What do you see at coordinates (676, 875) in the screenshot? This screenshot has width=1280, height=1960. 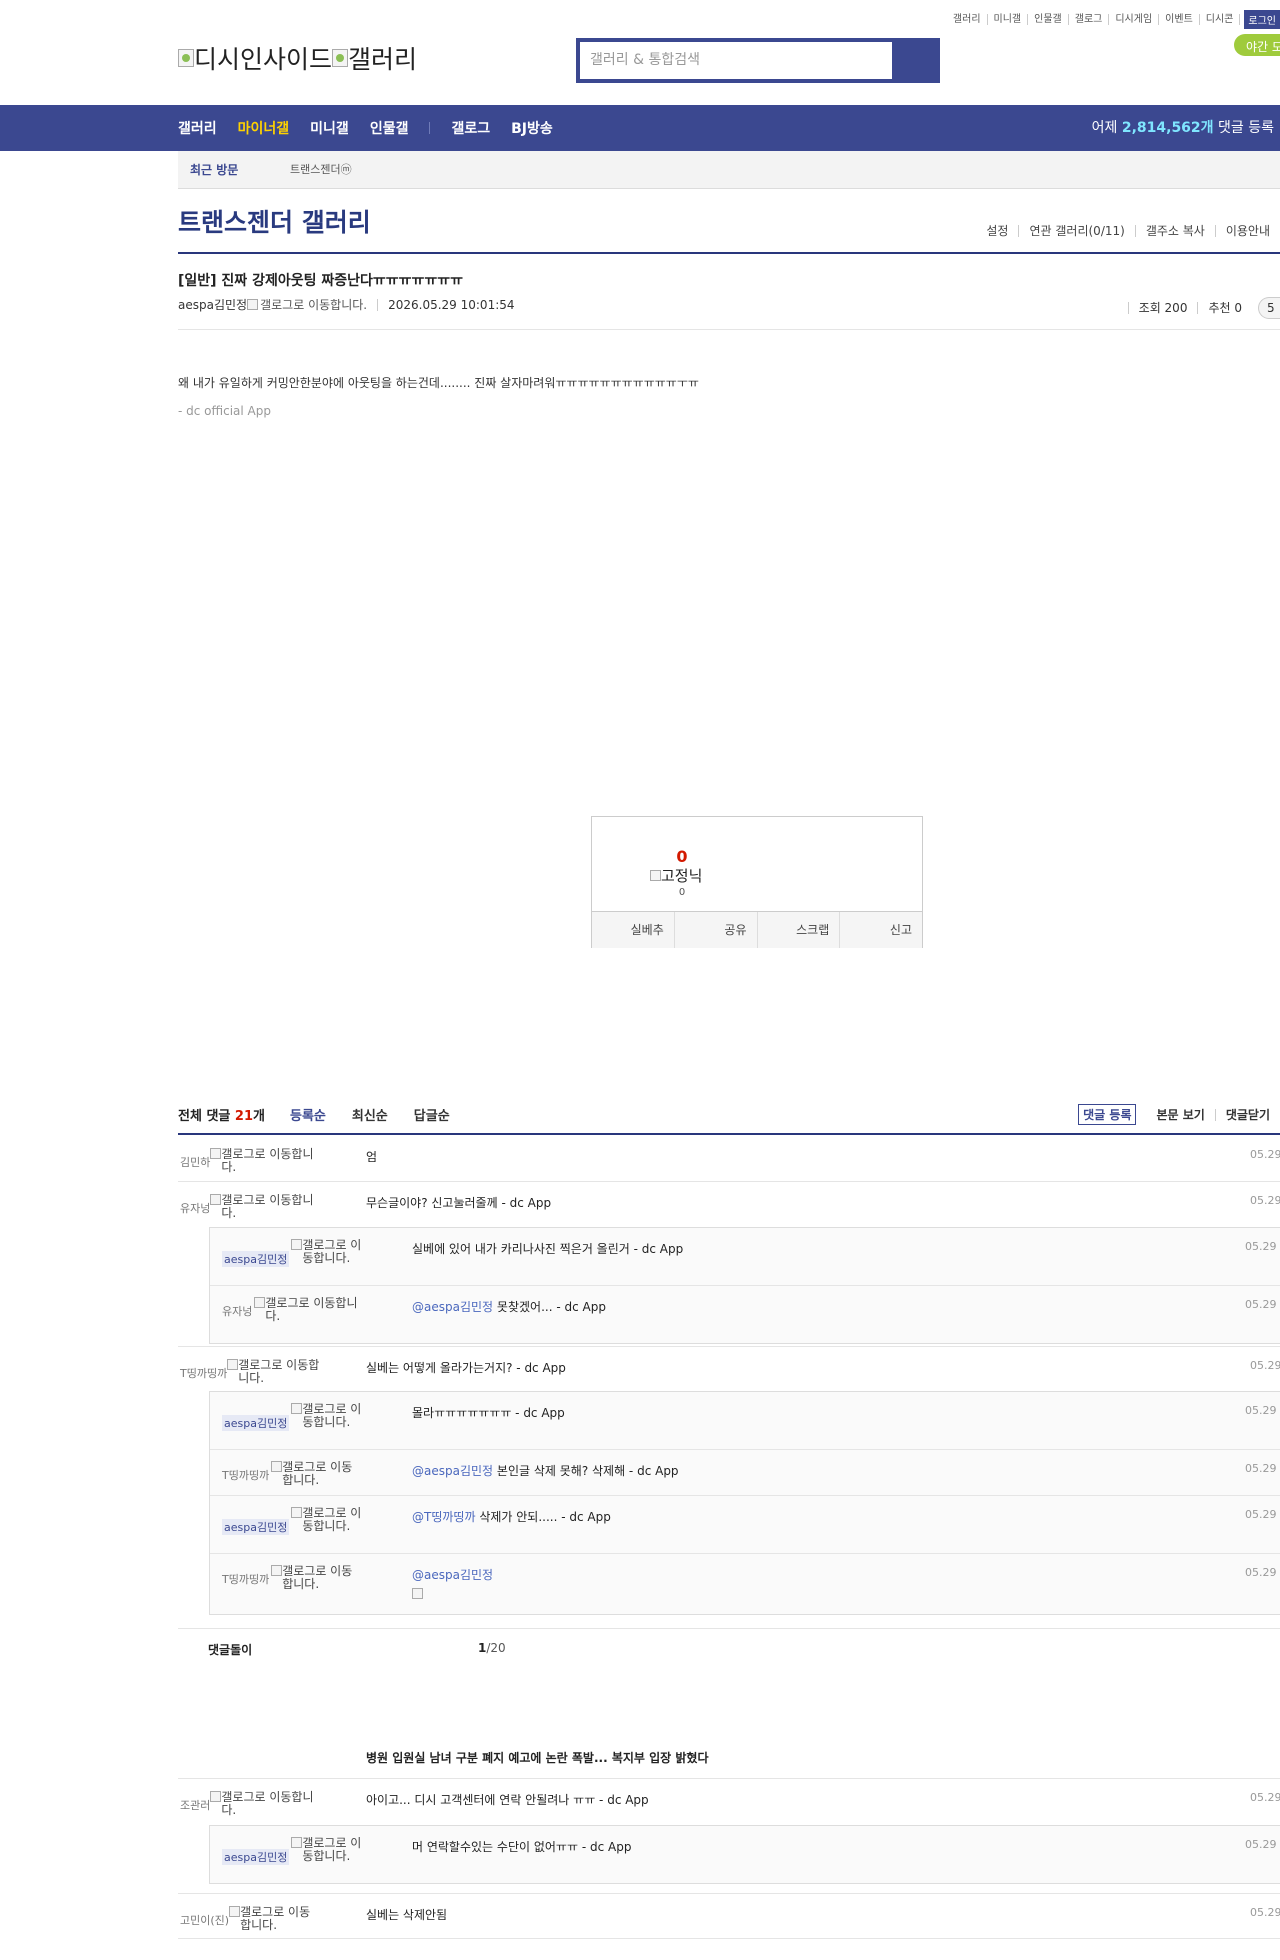 I see `fixnick-recommend-button: 고정닉` at bounding box center [676, 875].